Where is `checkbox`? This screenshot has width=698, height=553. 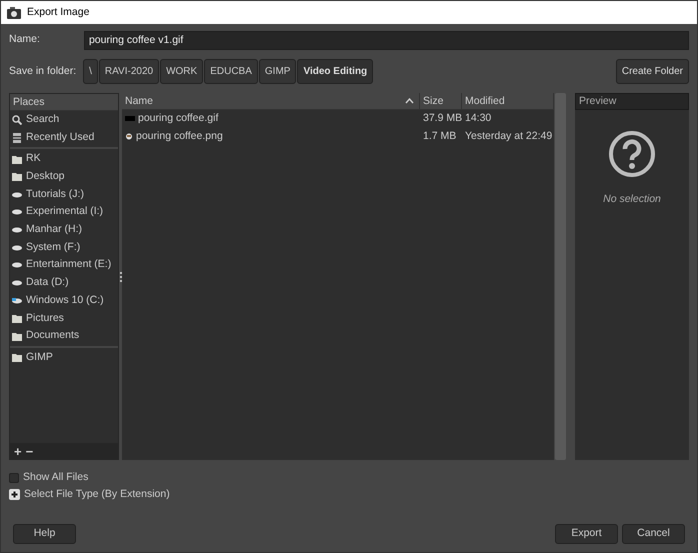 checkbox is located at coordinates (14, 477).